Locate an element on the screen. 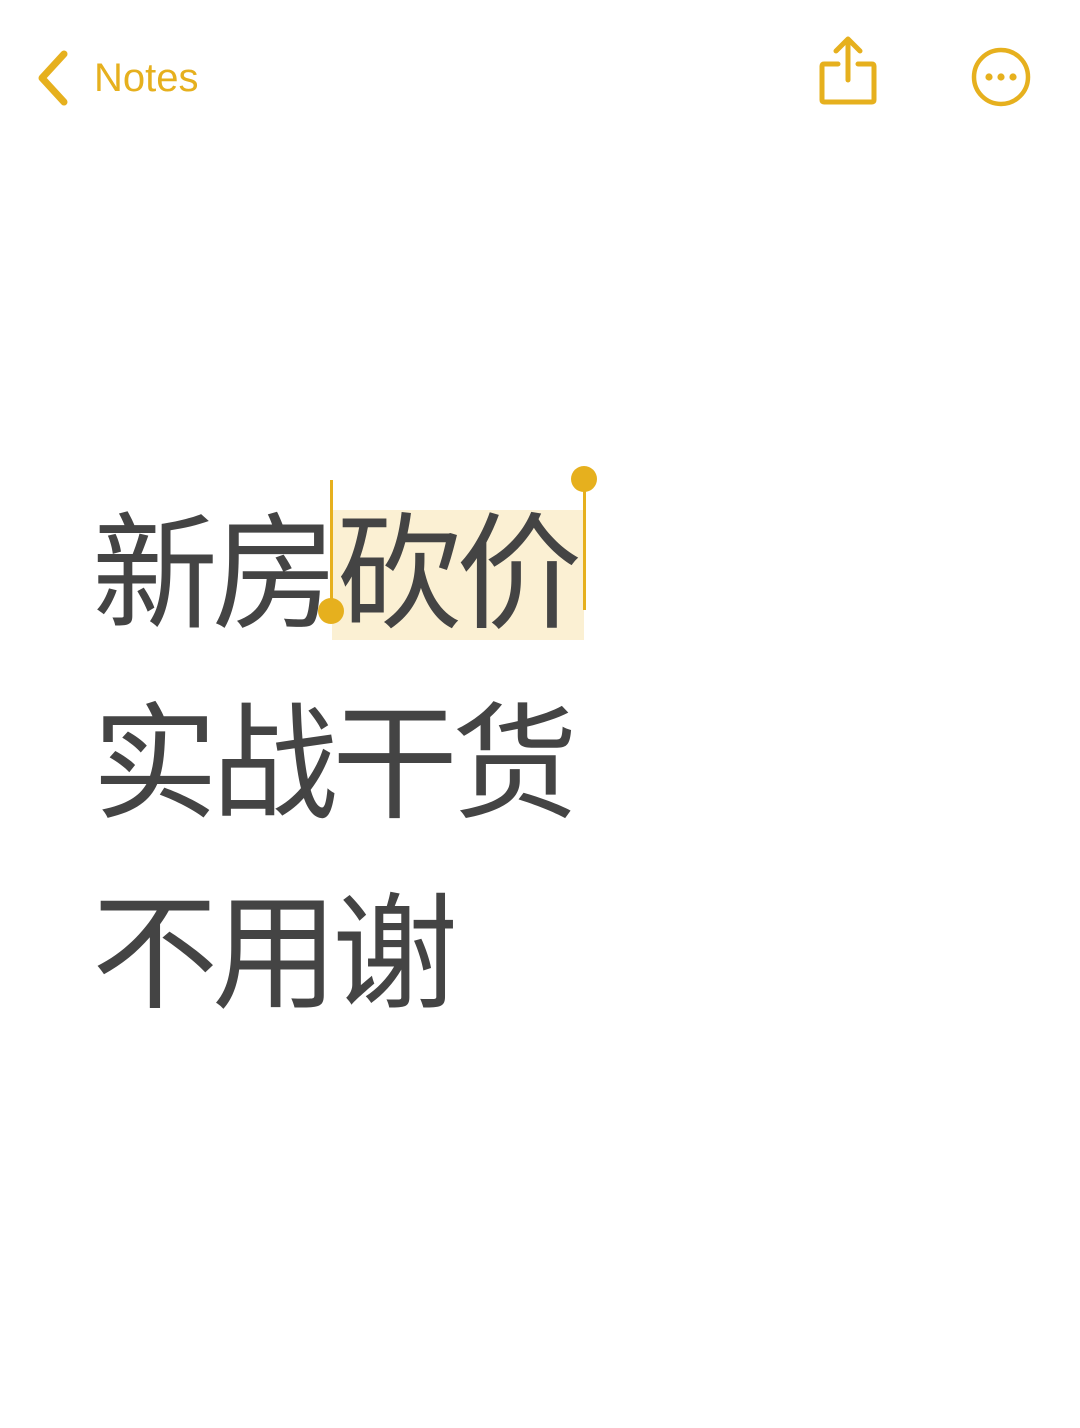 The width and height of the screenshot is (1080, 1428). back-label: Notes is located at coordinates (146, 78).